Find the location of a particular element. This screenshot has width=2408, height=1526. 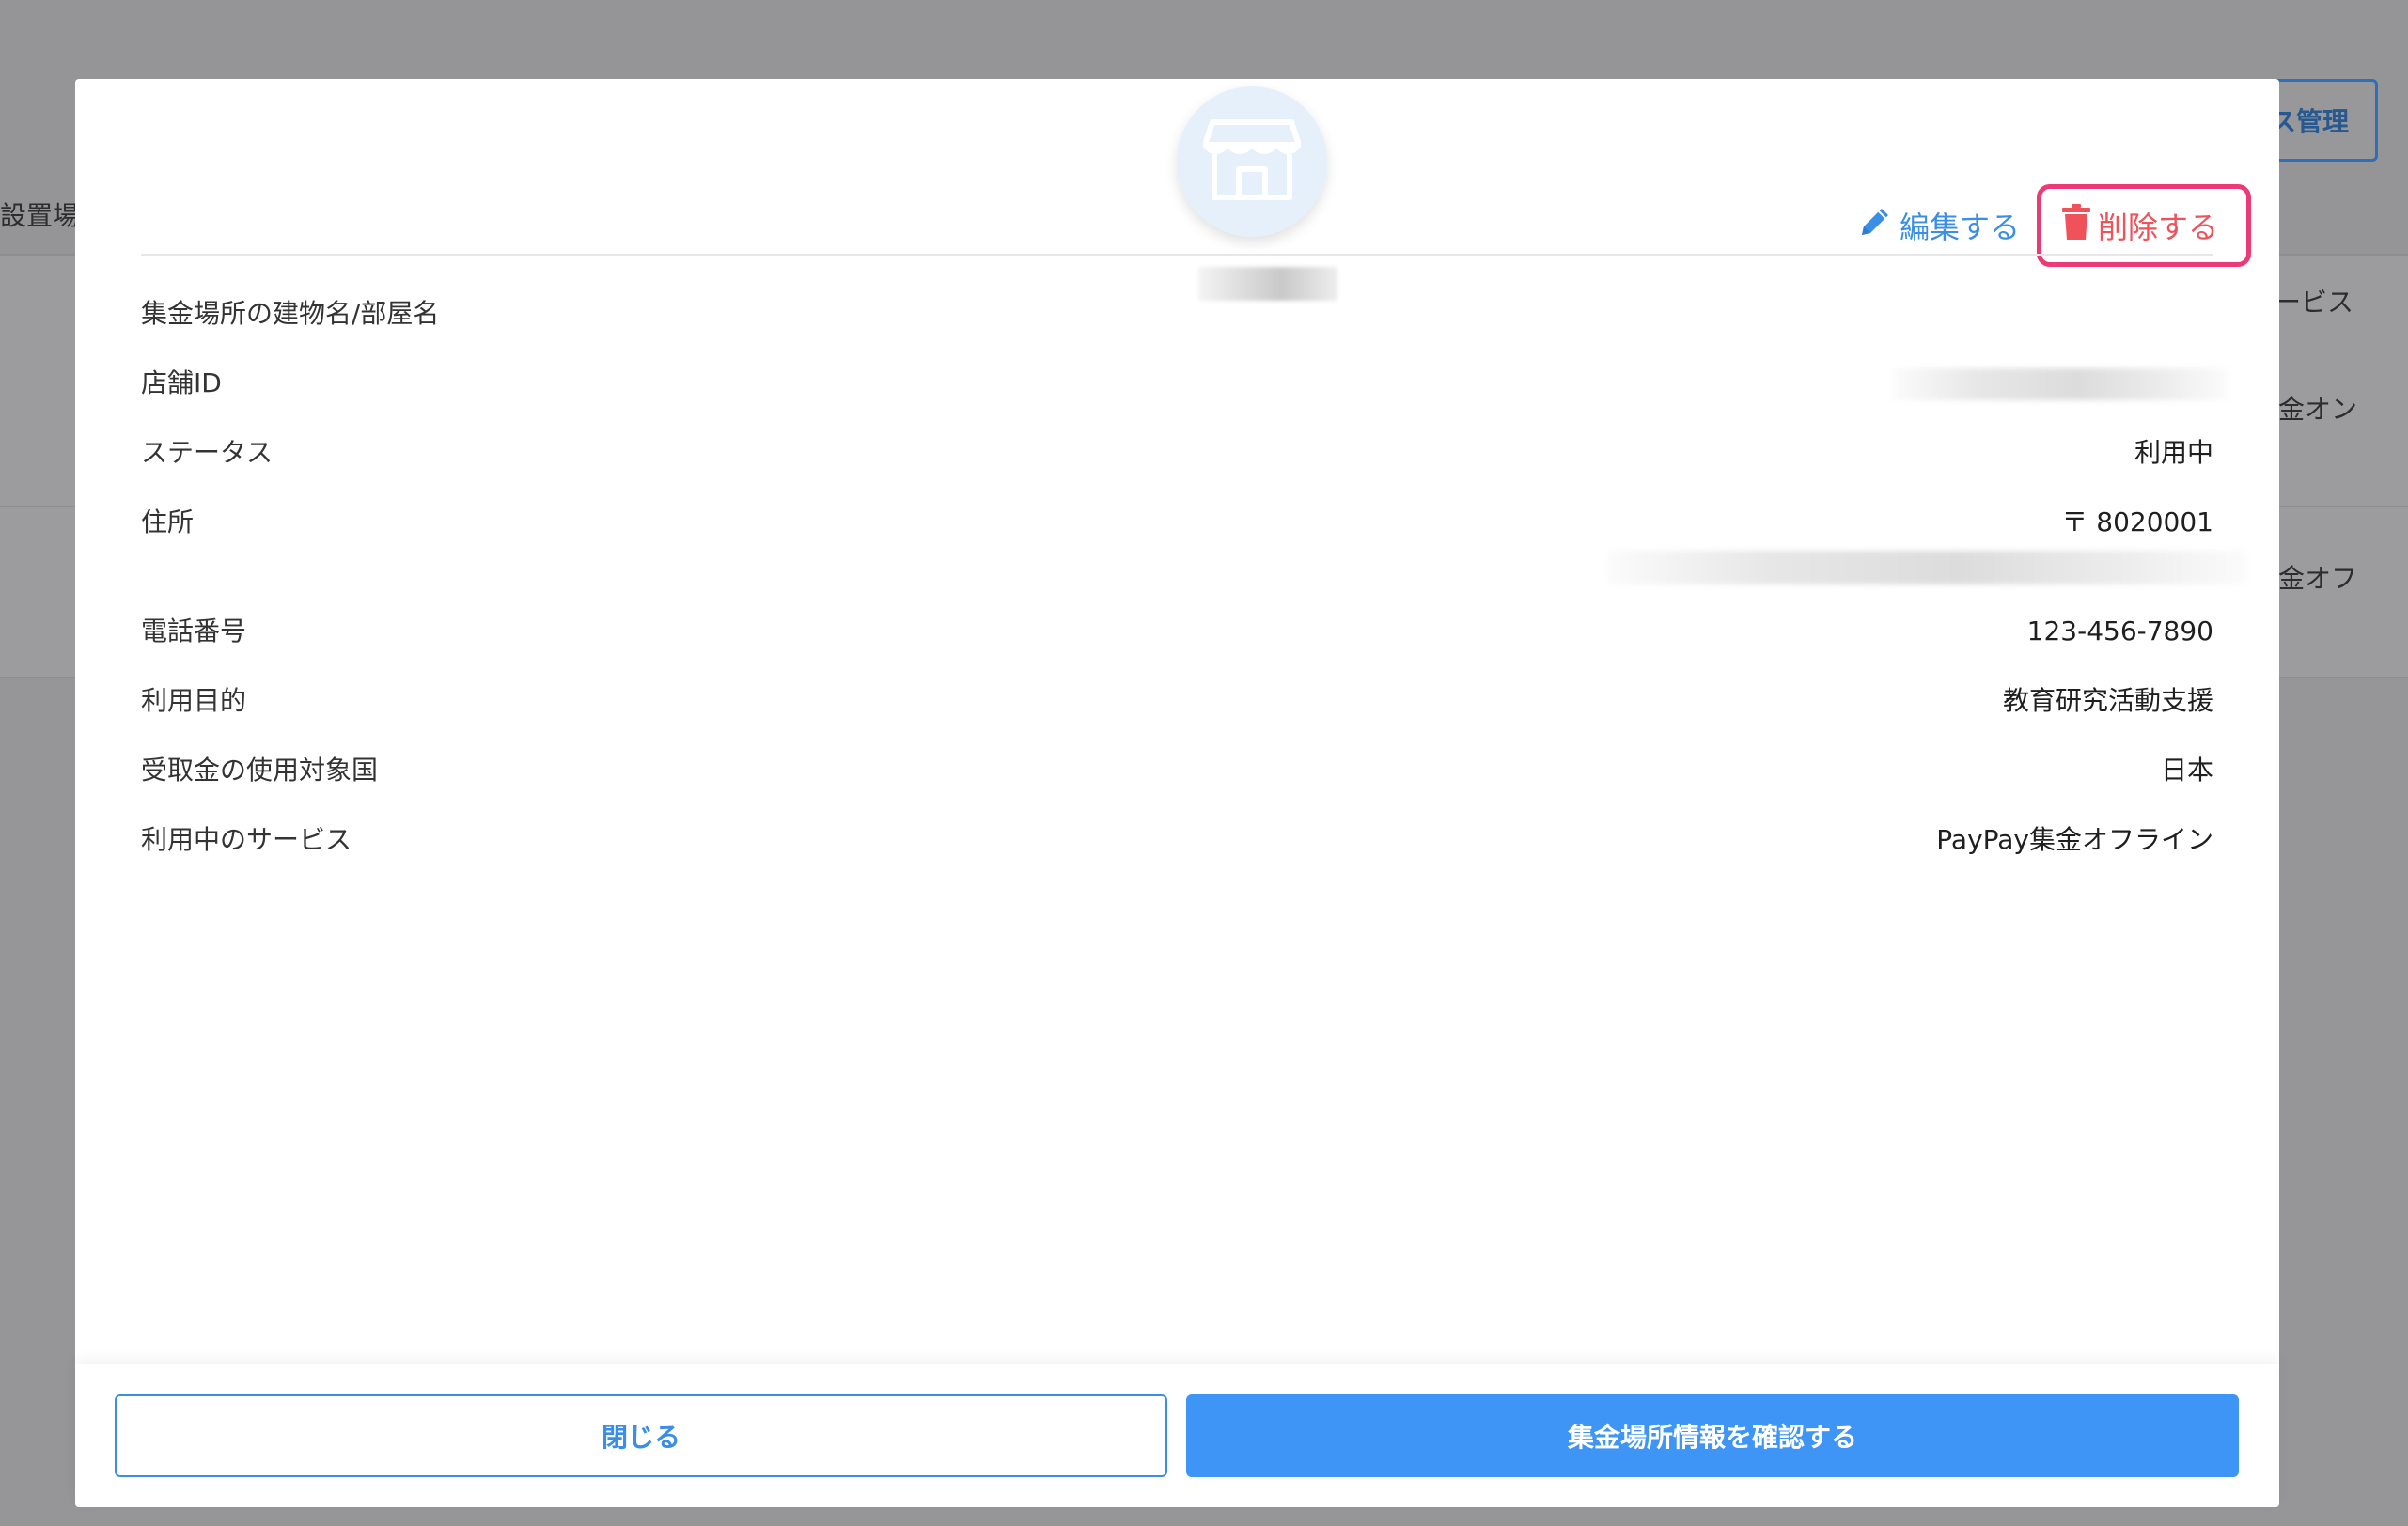

detail-row-store-id: 店舗ID is located at coordinates (1184, 399).